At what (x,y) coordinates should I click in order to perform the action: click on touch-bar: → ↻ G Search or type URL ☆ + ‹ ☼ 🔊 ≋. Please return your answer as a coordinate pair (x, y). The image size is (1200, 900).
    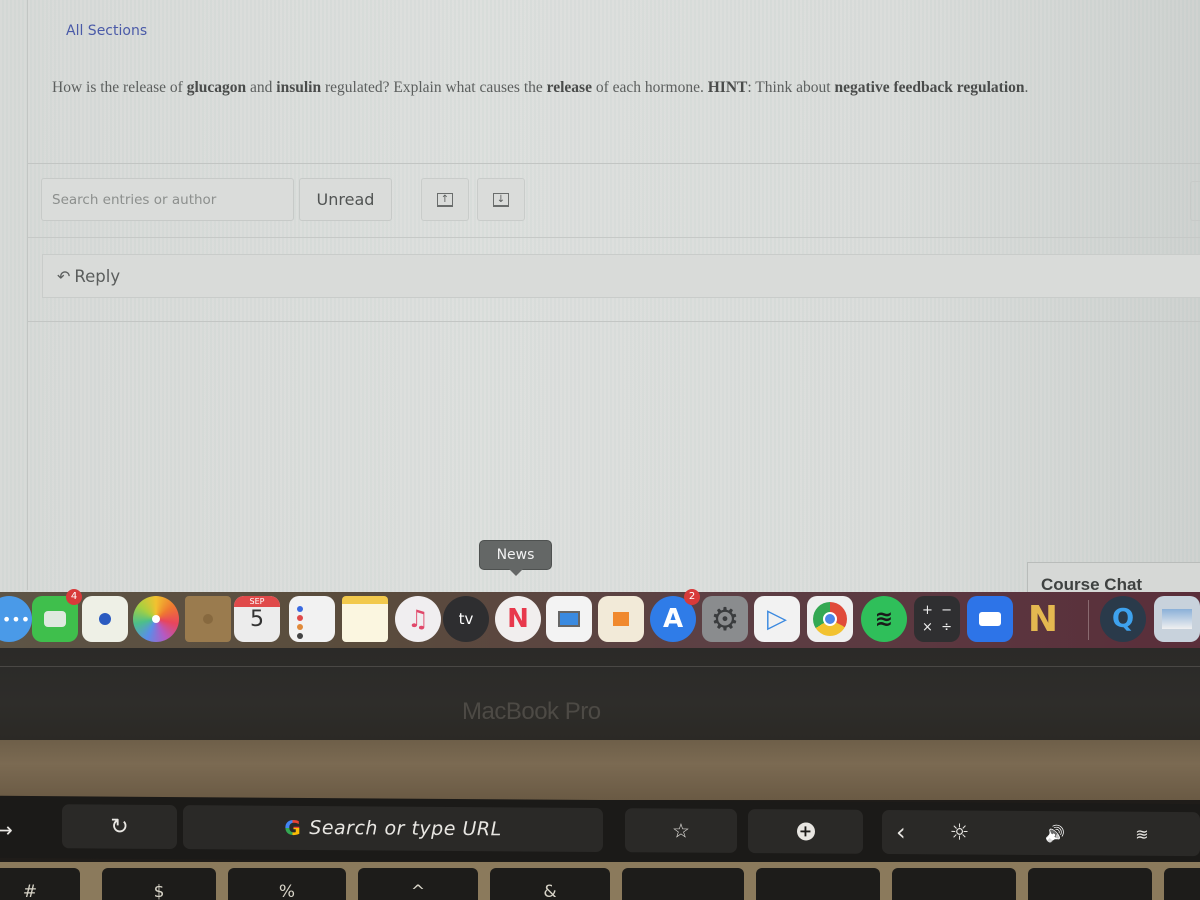
    Looking at the image, I should click on (600, 831).